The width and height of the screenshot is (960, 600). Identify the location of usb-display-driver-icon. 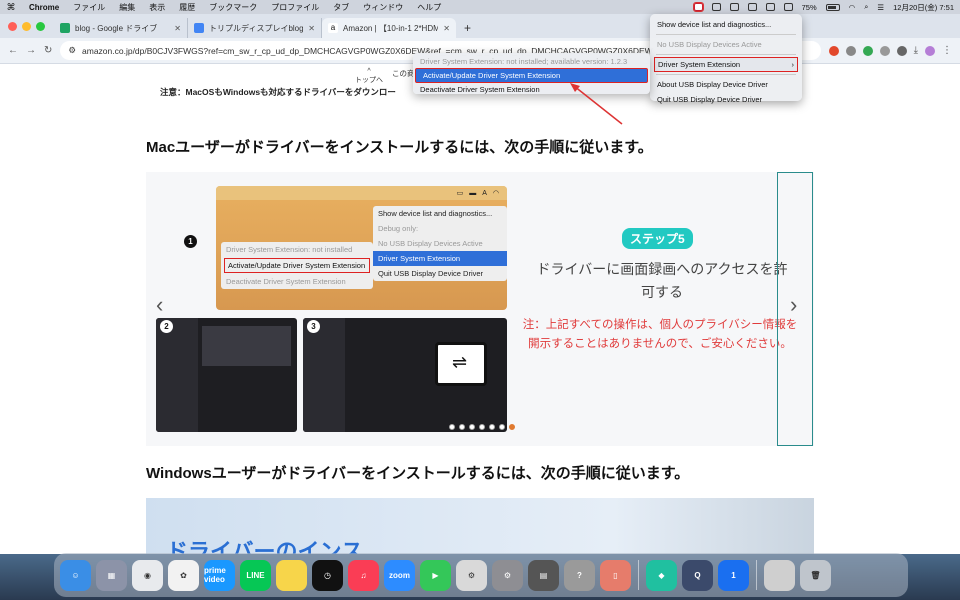
(698, 7).